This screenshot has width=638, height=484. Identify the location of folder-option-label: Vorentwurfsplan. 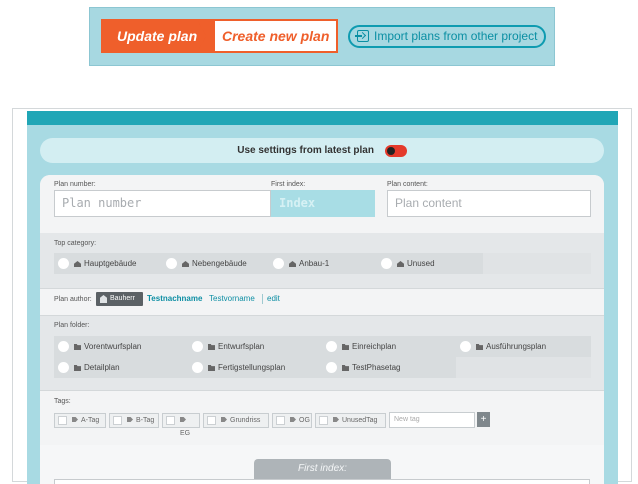
(113, 346).